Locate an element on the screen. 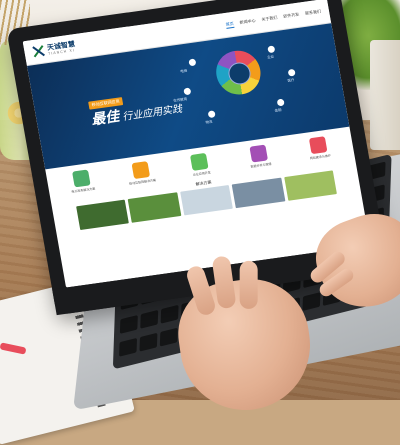 The height and width of the screenshot is (445, 400). feature-card: 电子政务解决方案 is located at coordinates (82, 181).